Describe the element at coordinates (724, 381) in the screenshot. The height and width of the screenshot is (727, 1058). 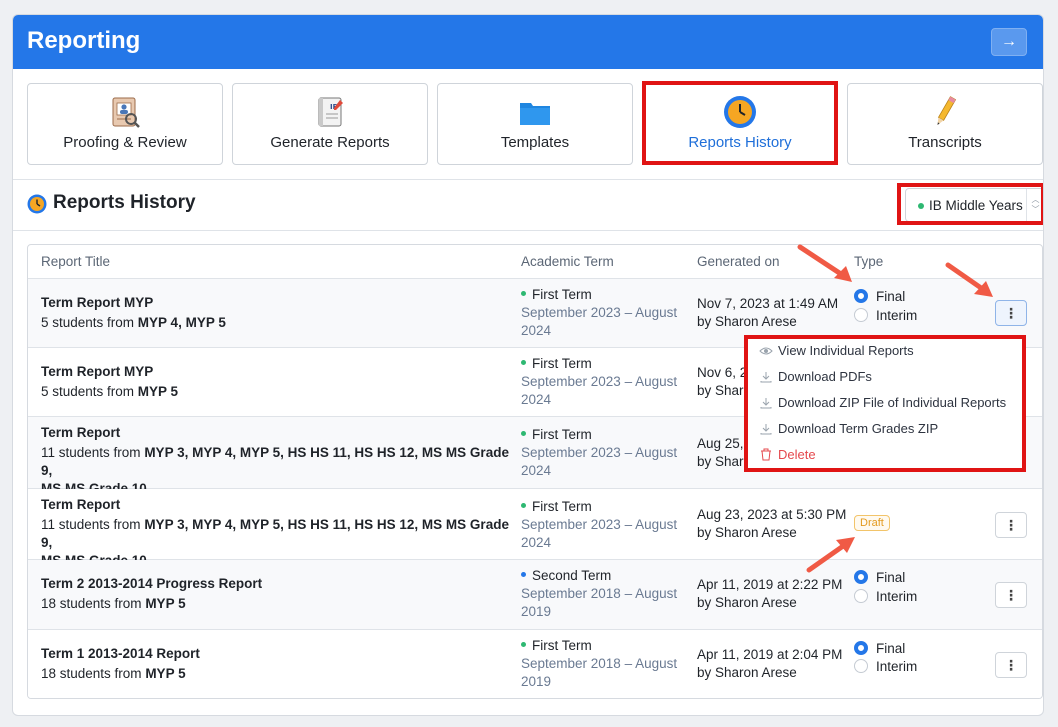
I see `generated-on: Nov 6, 2 by Sharo` at that location.